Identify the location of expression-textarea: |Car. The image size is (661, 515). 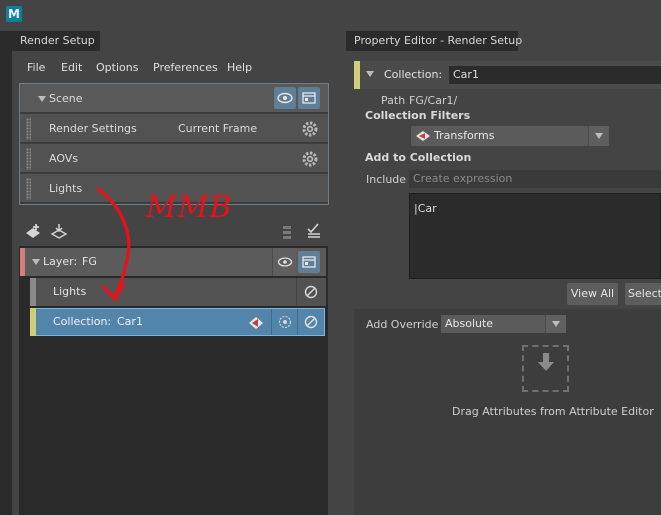
(535, 236).